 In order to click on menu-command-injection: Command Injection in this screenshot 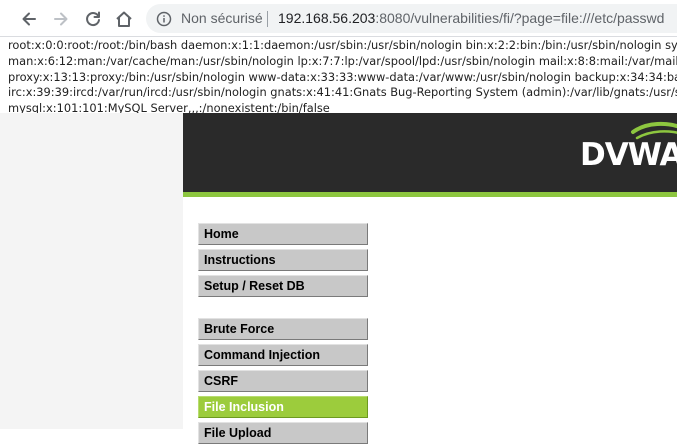, I will do `click(283, 355)`.